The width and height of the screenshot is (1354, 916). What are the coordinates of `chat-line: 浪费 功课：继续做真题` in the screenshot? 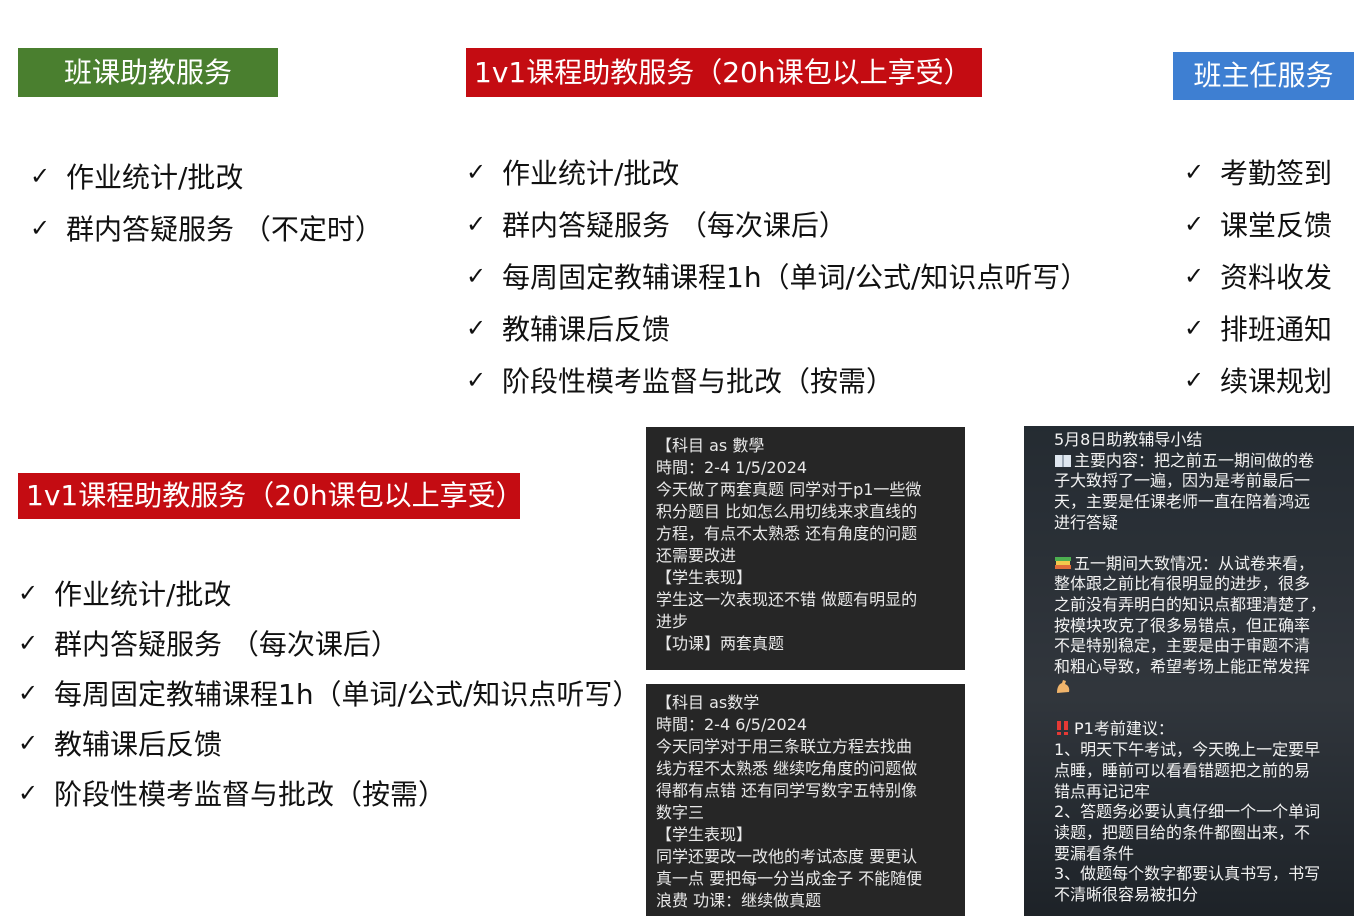 It's located at (739, 900).